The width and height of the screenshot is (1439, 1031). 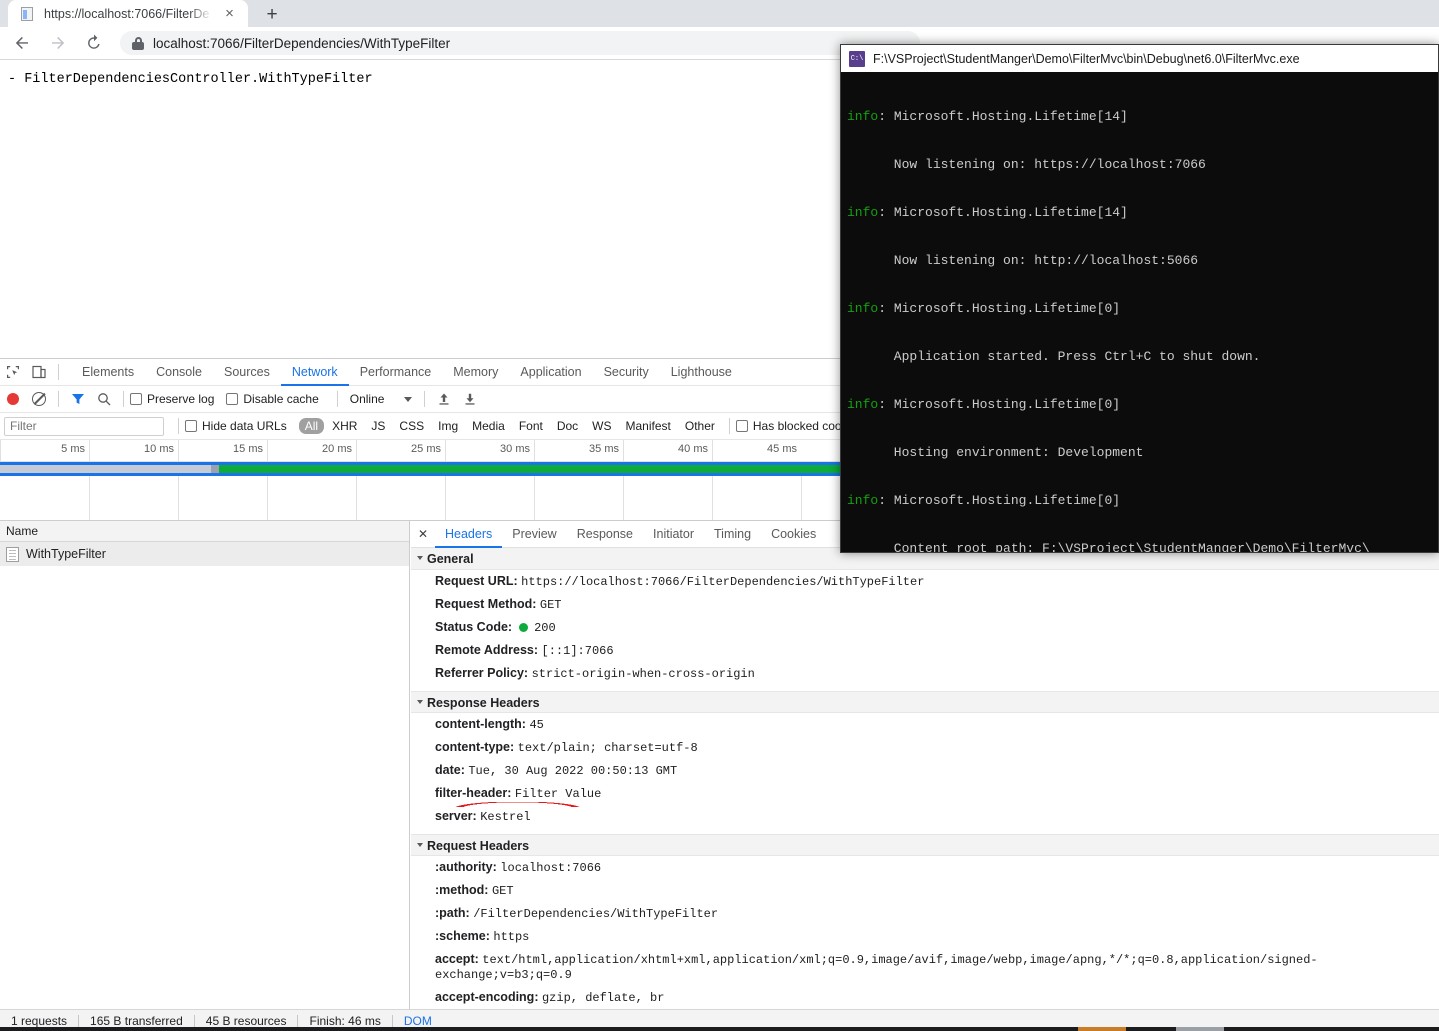 What do you see at coordinates (475, 372) in the screenshot?
I see `tab-memory: Memory` at bounding box center [475, 372].